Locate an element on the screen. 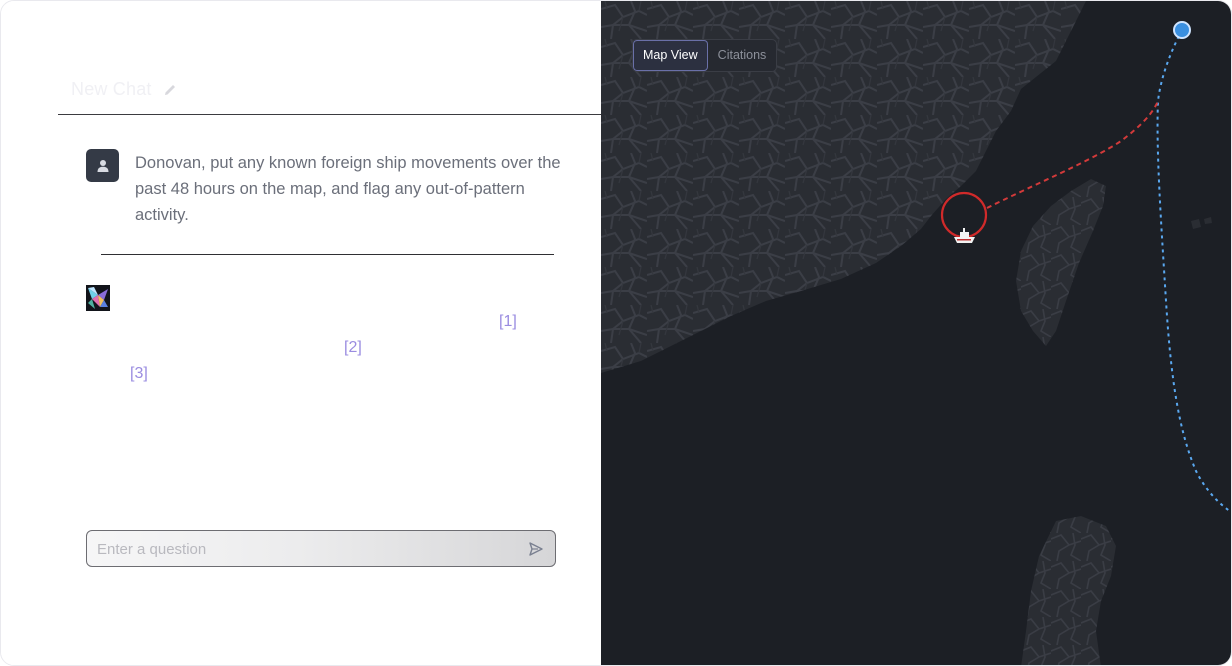  tab-citations: Citations is located at coordinates (742, 55).